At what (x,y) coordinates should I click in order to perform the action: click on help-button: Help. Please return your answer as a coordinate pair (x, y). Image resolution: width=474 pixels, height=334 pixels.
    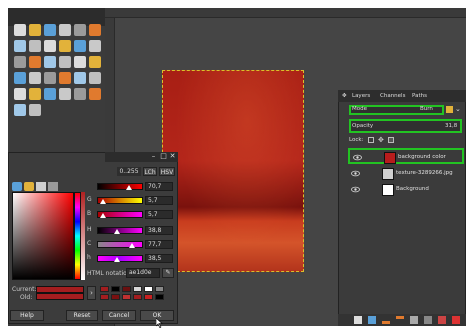
    Looking at the image, I should click on (27, 315).